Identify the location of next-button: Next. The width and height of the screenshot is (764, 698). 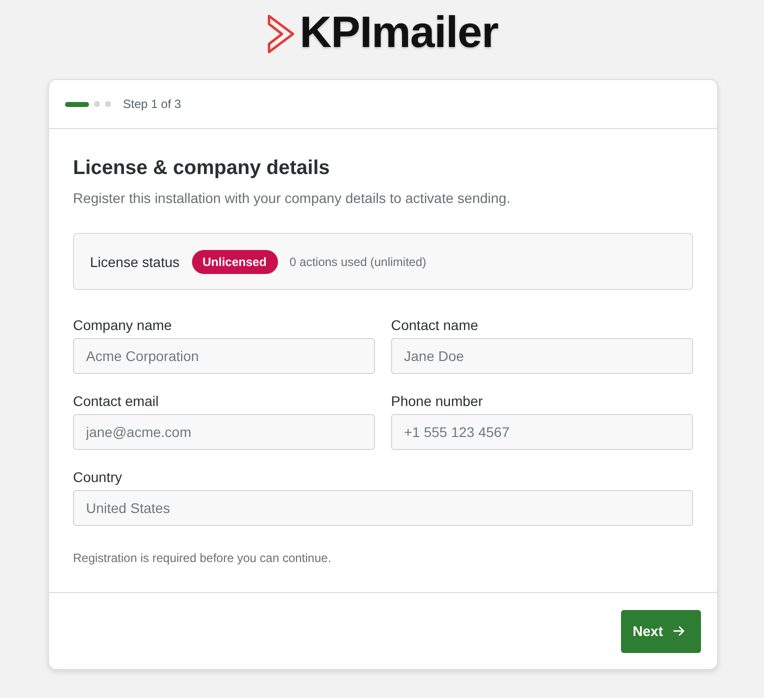
(660, 631).